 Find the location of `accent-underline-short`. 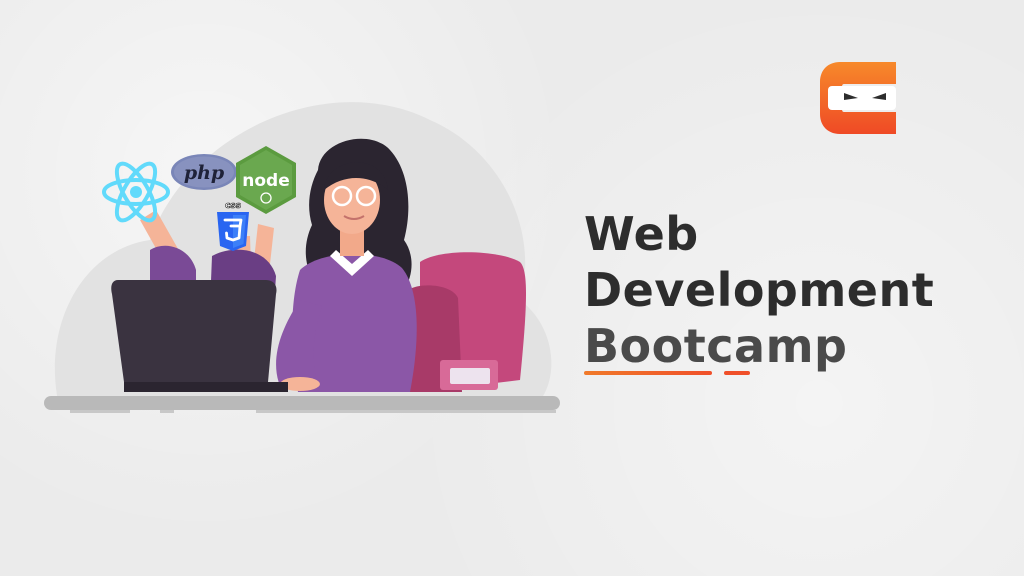

accent-underline-short is located at coordinates (737, 373).